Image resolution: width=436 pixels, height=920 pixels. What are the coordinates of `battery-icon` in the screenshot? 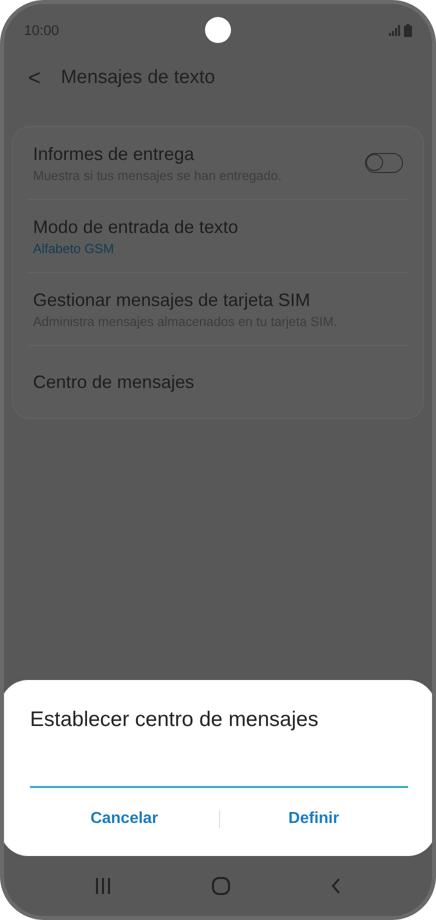 It's located at (408, 30).